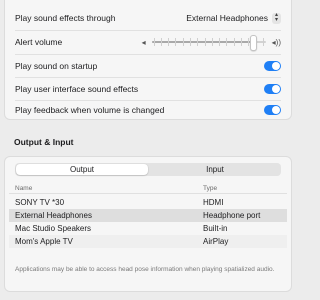 This screenshot has width=320, height=300. I want to click on alert-volume-row: Alert volume ◂ ◂)), so click(148, 42).